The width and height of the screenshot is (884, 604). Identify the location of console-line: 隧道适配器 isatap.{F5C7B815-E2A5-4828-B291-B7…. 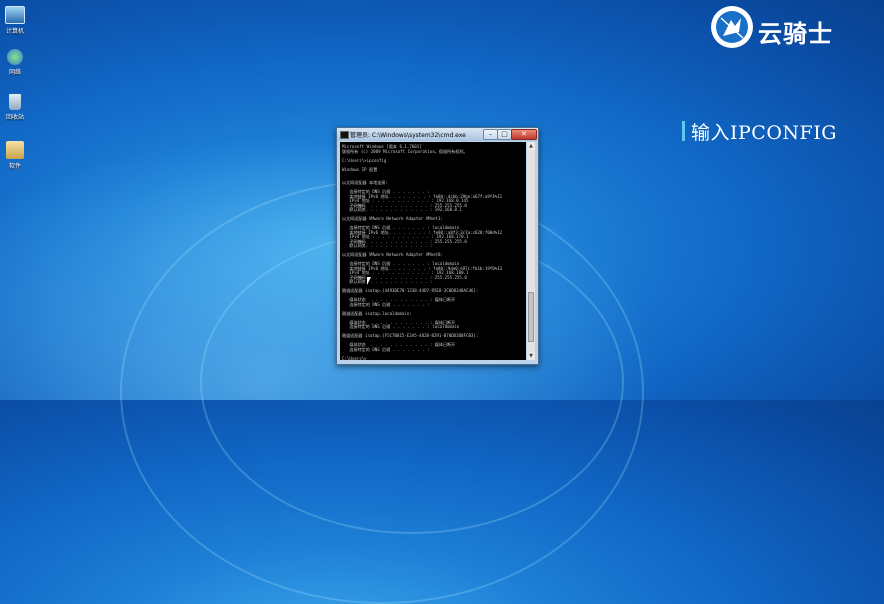
(410, 335).